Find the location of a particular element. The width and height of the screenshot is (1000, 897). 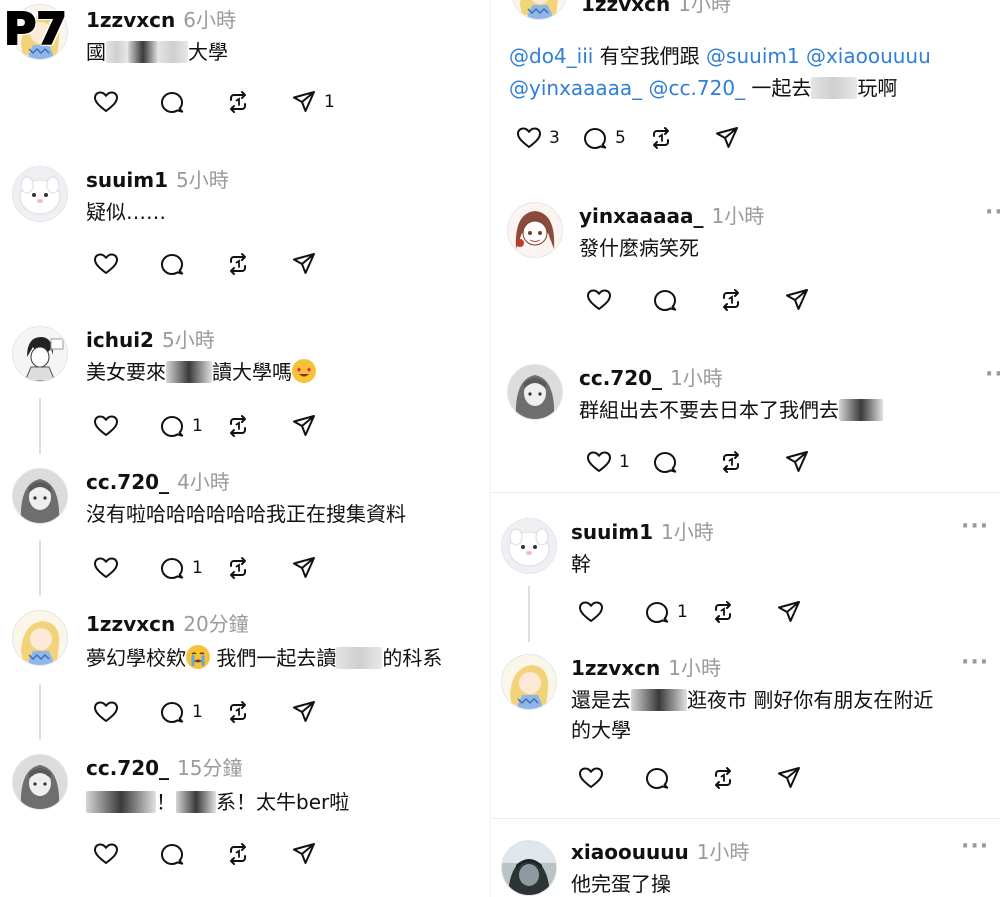

timestamp: 15分鐘 is located at coordinates (210, 768).